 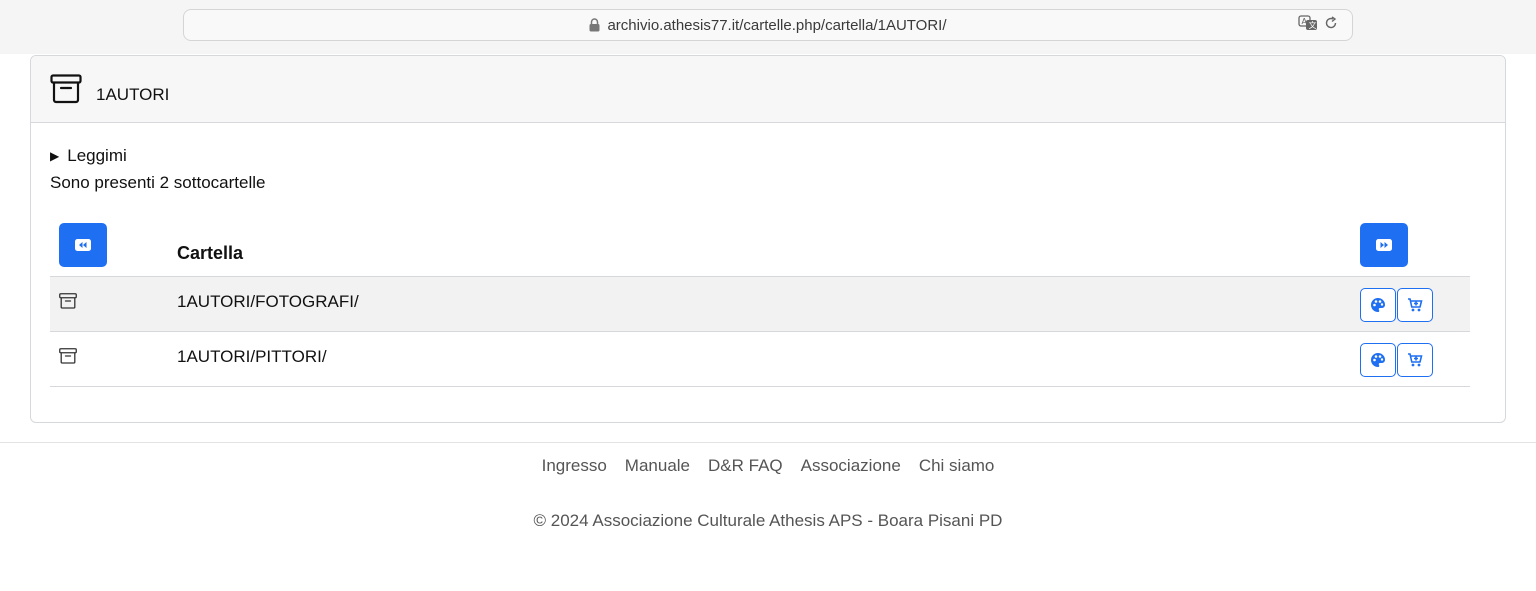 What do you see at coordinates (760, 246) in the screenshot?
I see `table-header: Cartella` at bounding box center [760, 246].